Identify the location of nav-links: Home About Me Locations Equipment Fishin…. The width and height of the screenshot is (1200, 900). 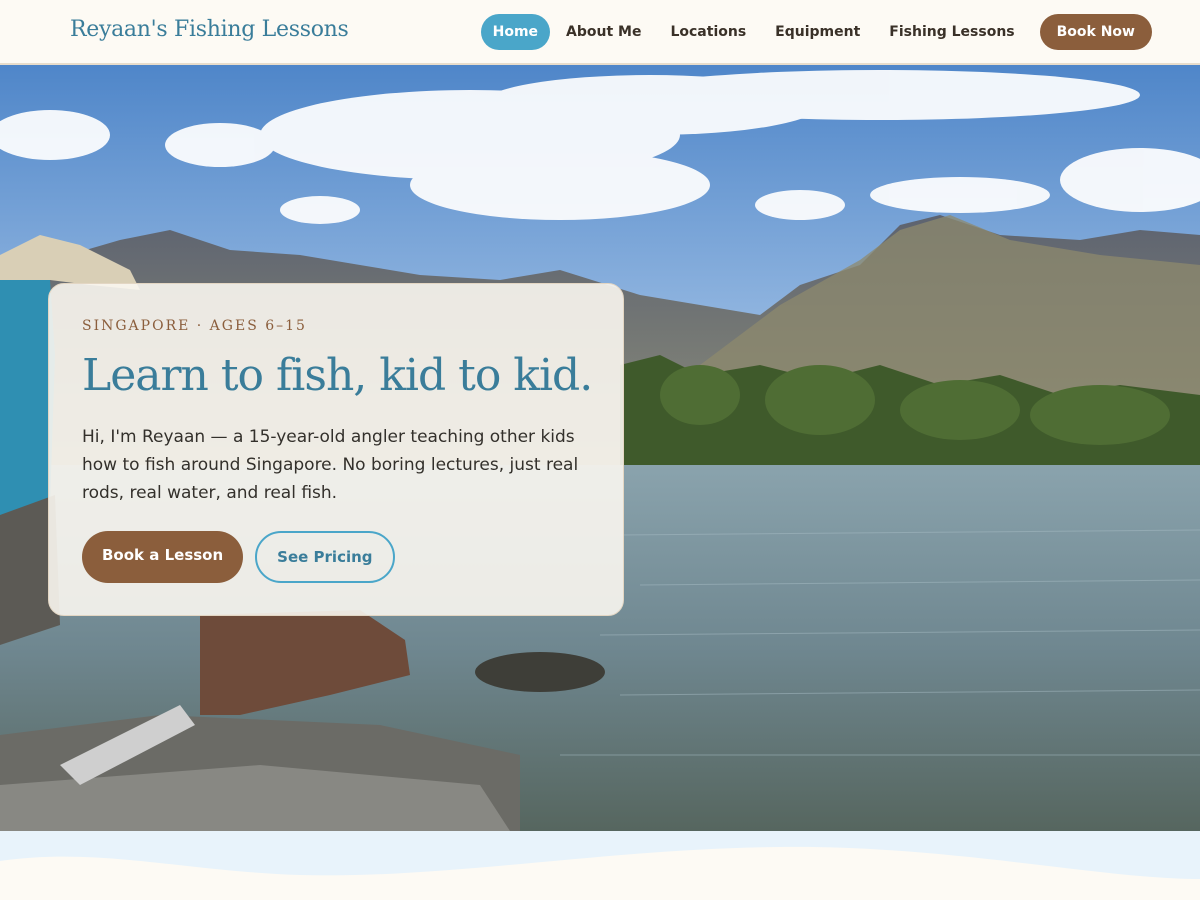
(815, 32).